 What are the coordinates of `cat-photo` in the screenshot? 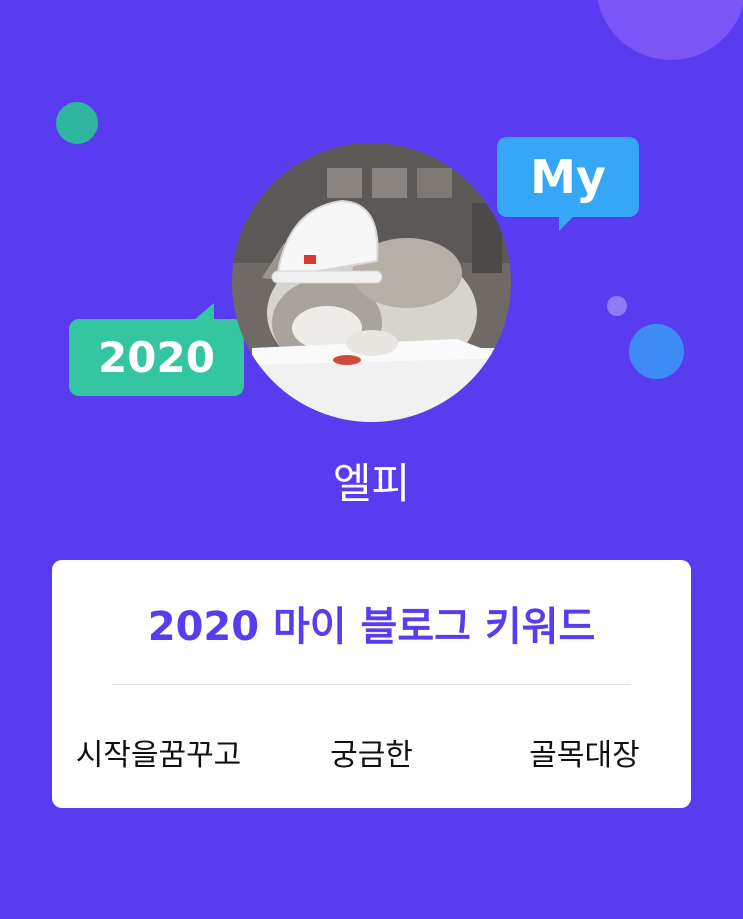 It's located at (371, 282).